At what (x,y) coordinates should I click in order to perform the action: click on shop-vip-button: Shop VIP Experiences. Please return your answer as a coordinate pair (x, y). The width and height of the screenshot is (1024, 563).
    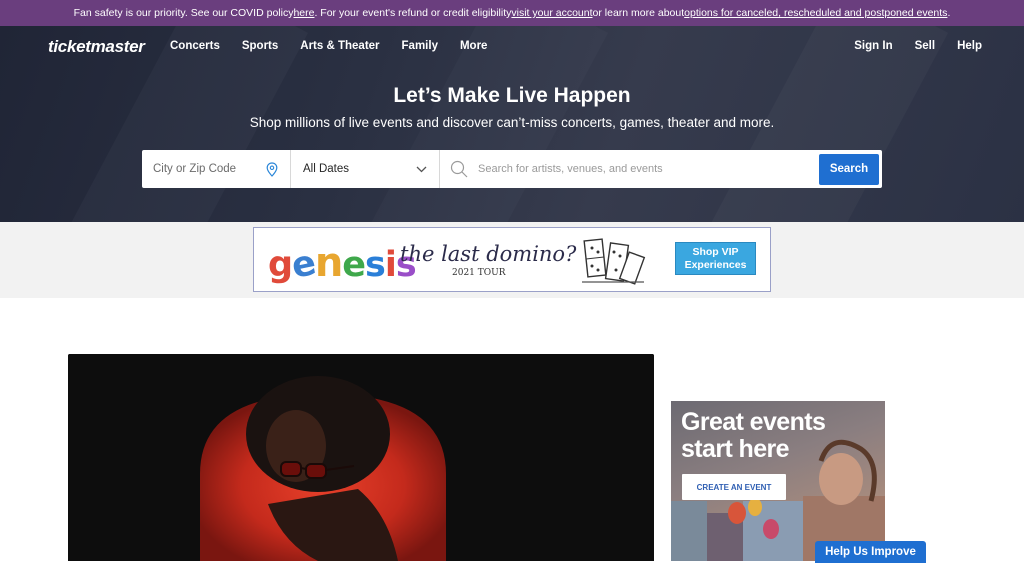
    Looking at the image, I should click on (715, 258).